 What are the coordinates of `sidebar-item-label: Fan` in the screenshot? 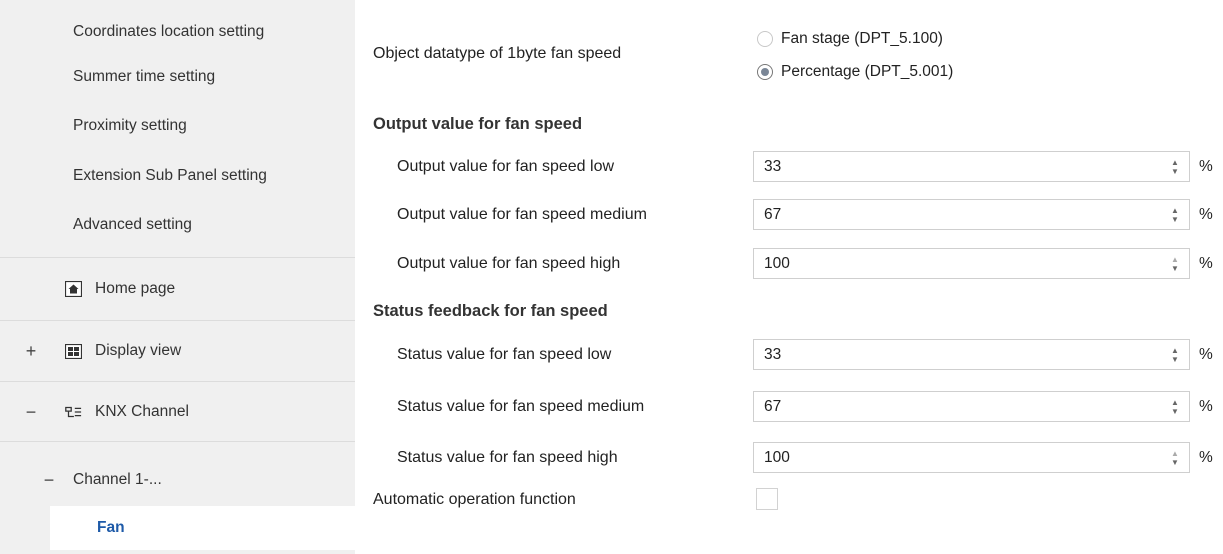 It's located at (111, 527).